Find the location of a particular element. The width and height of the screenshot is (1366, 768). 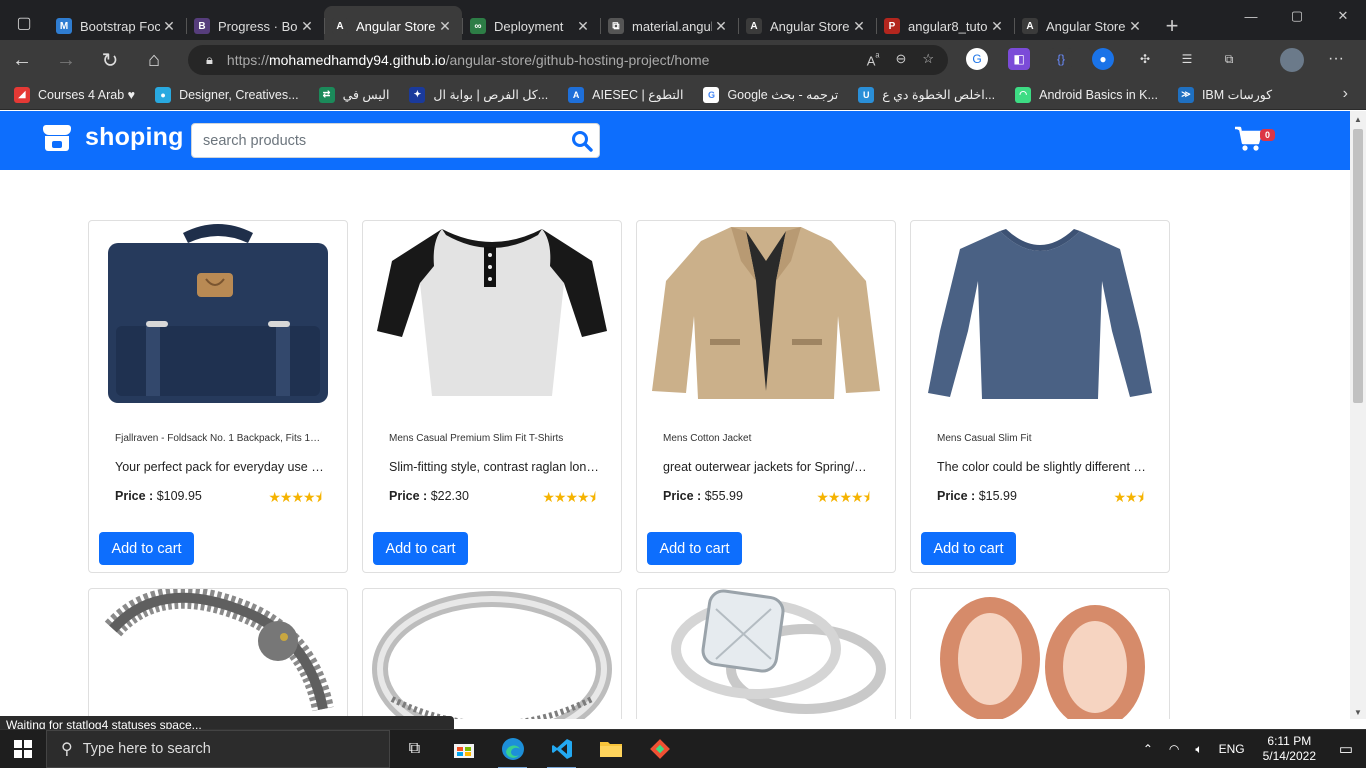

scroll-up-icon: ▲ is located at coordinates (1358, 119).